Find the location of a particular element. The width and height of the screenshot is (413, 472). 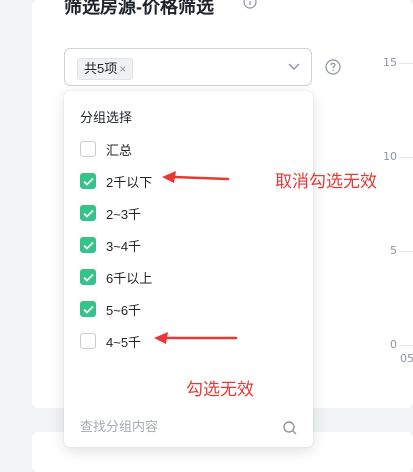

option-label: 5~6千 is located at coordinates (124, 310).